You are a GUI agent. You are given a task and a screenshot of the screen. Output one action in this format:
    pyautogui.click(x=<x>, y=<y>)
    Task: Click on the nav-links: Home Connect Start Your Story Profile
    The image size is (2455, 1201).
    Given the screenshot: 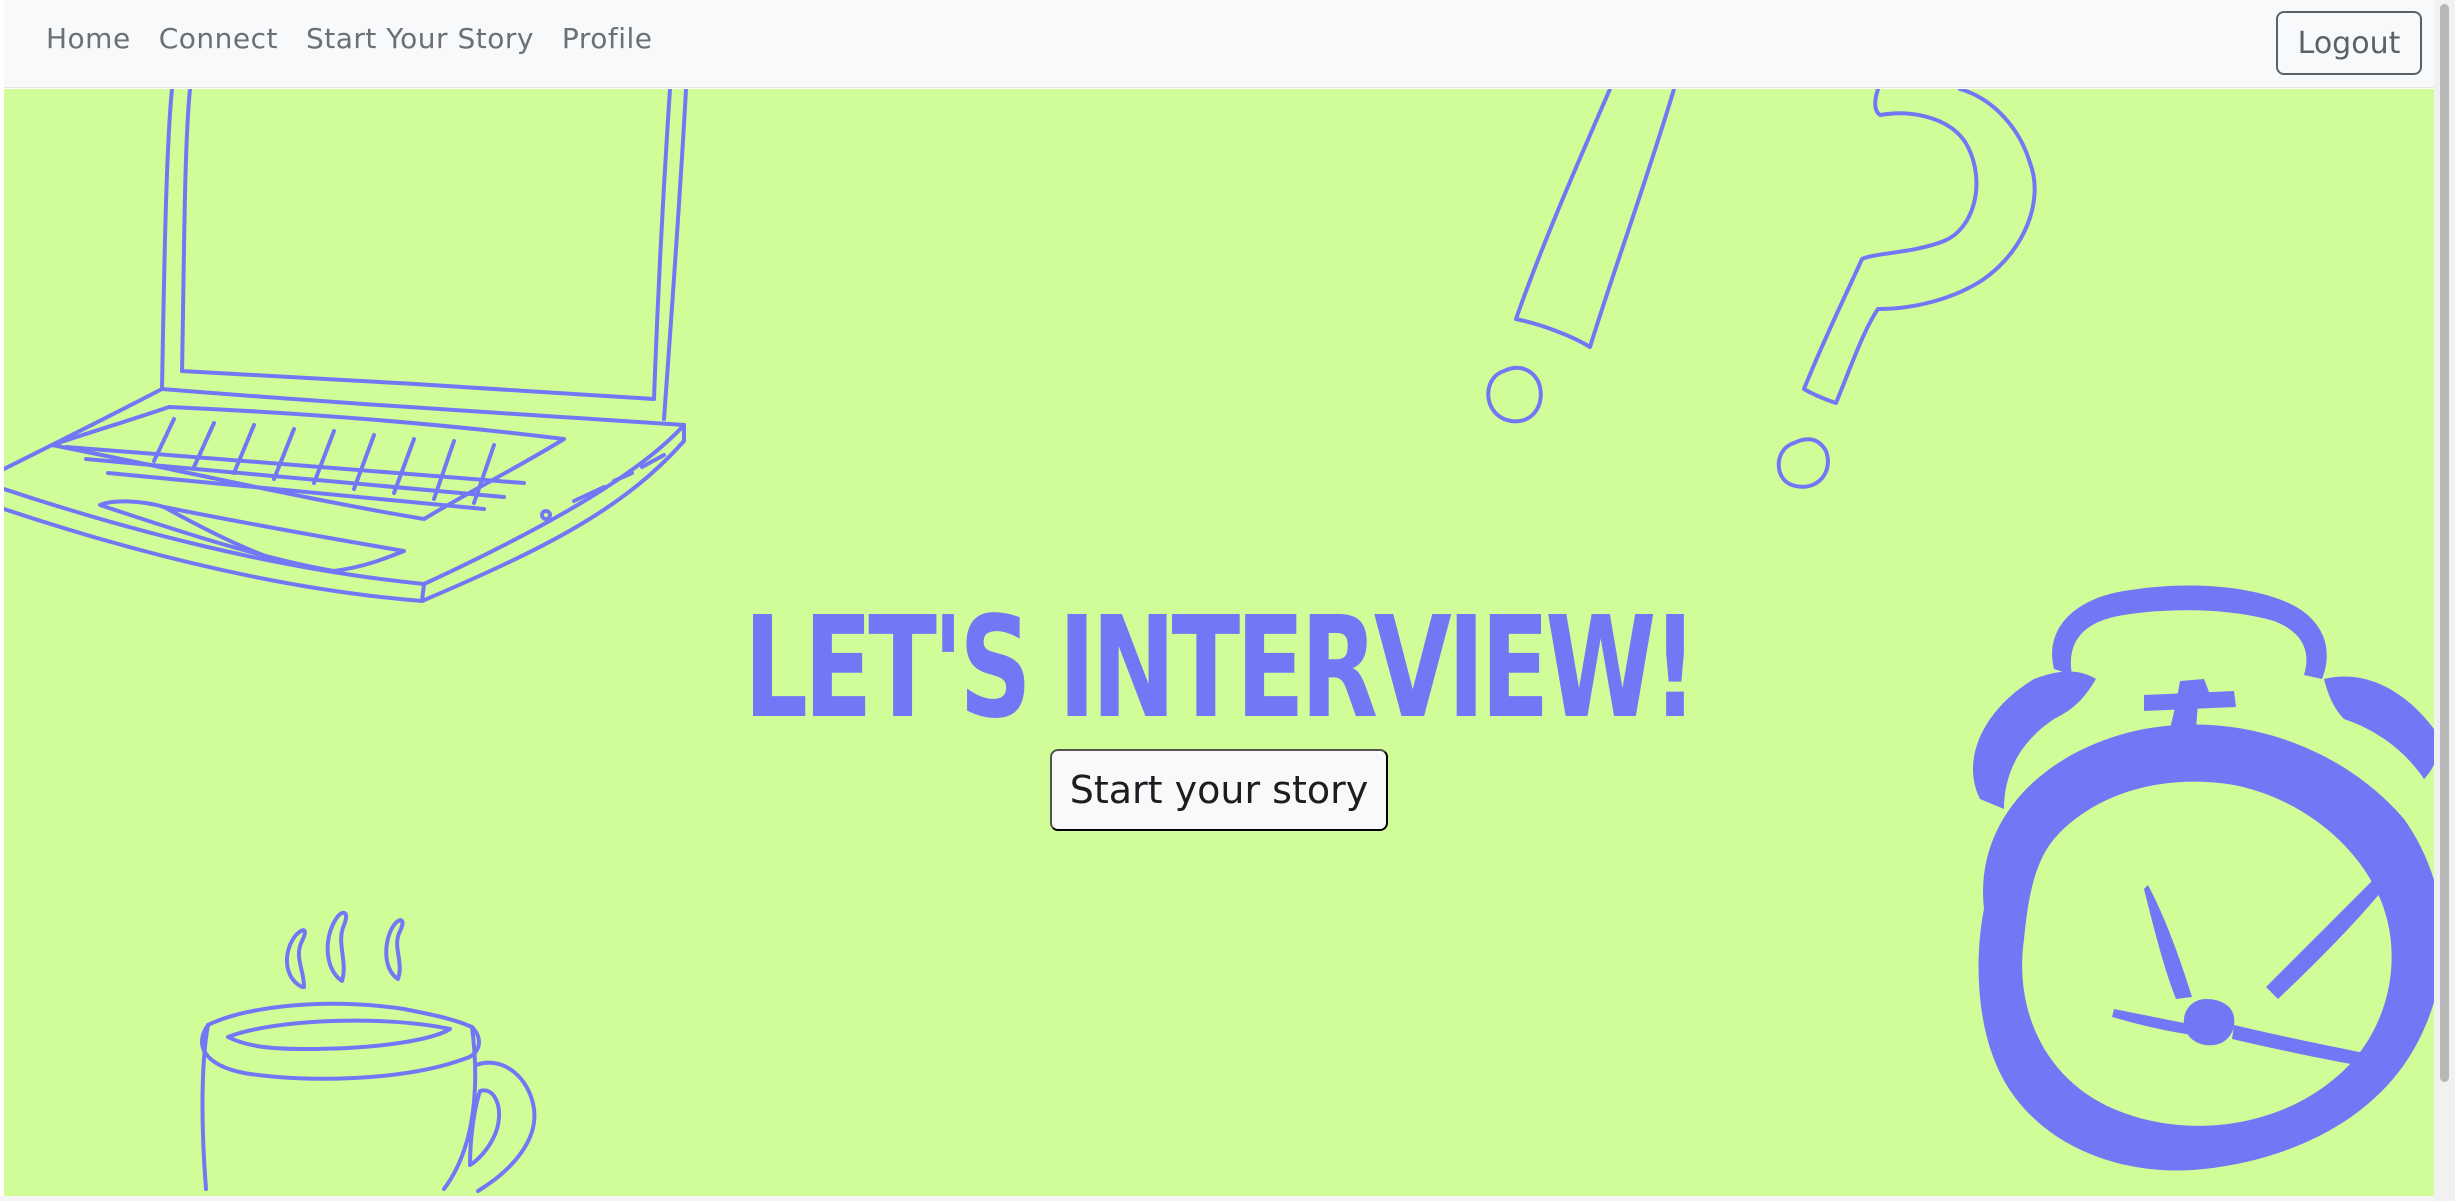 What is the action you would take?
    pyautogui.click(x=349, y=38)
    